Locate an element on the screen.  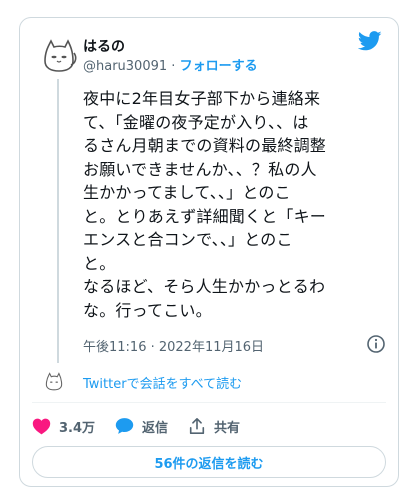
share-label: 共有 is located at coordinates (227, 428).